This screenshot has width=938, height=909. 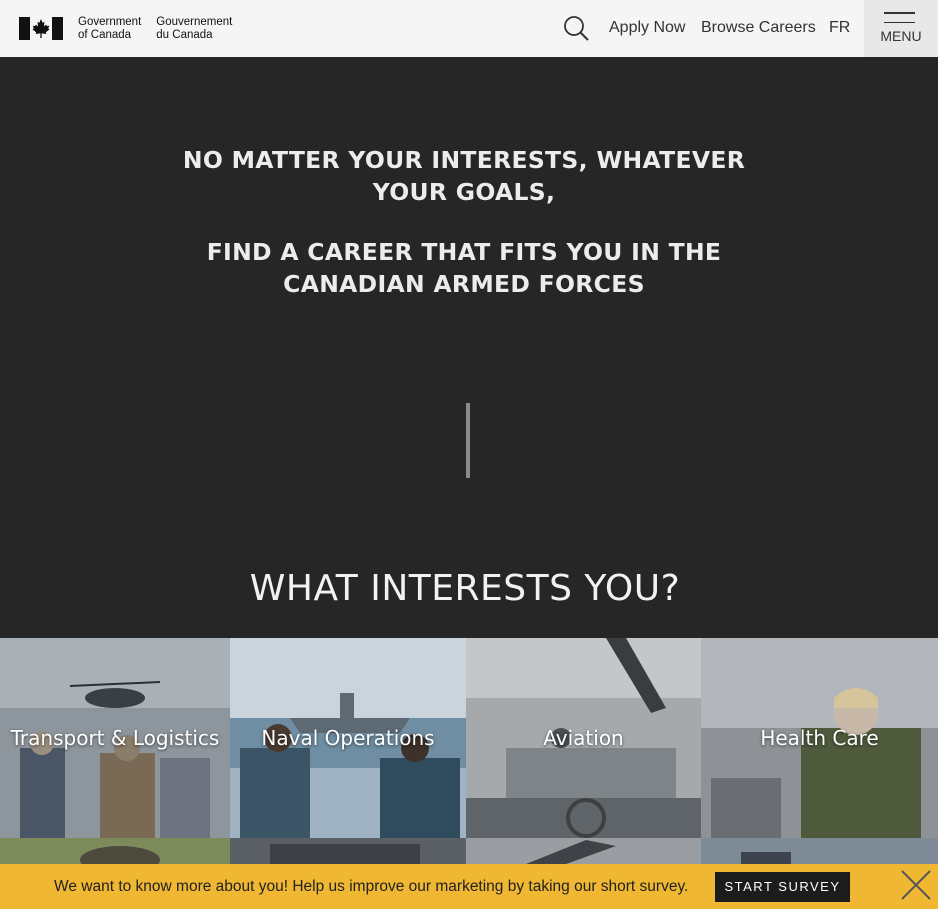 I want to click on tile-transport-logistics: Transport & Logistics, so click(x=115, y=738).